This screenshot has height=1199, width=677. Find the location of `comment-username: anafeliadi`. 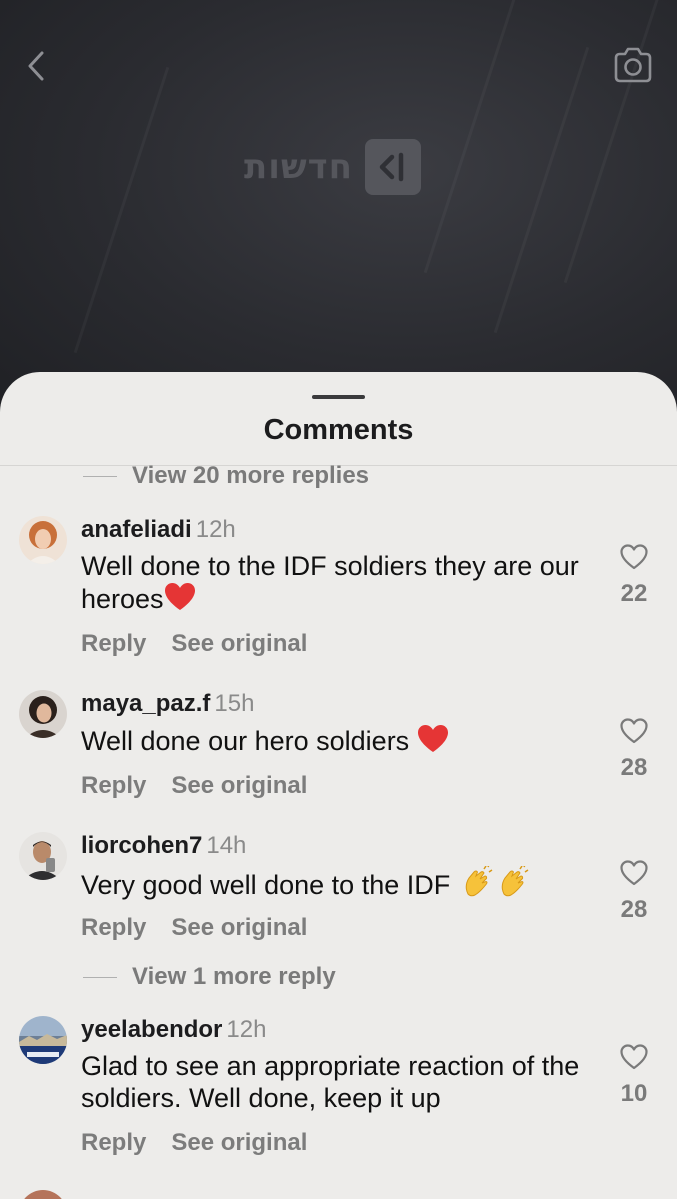

comment-username: anafeliadi is located at coordinates (136, 529).